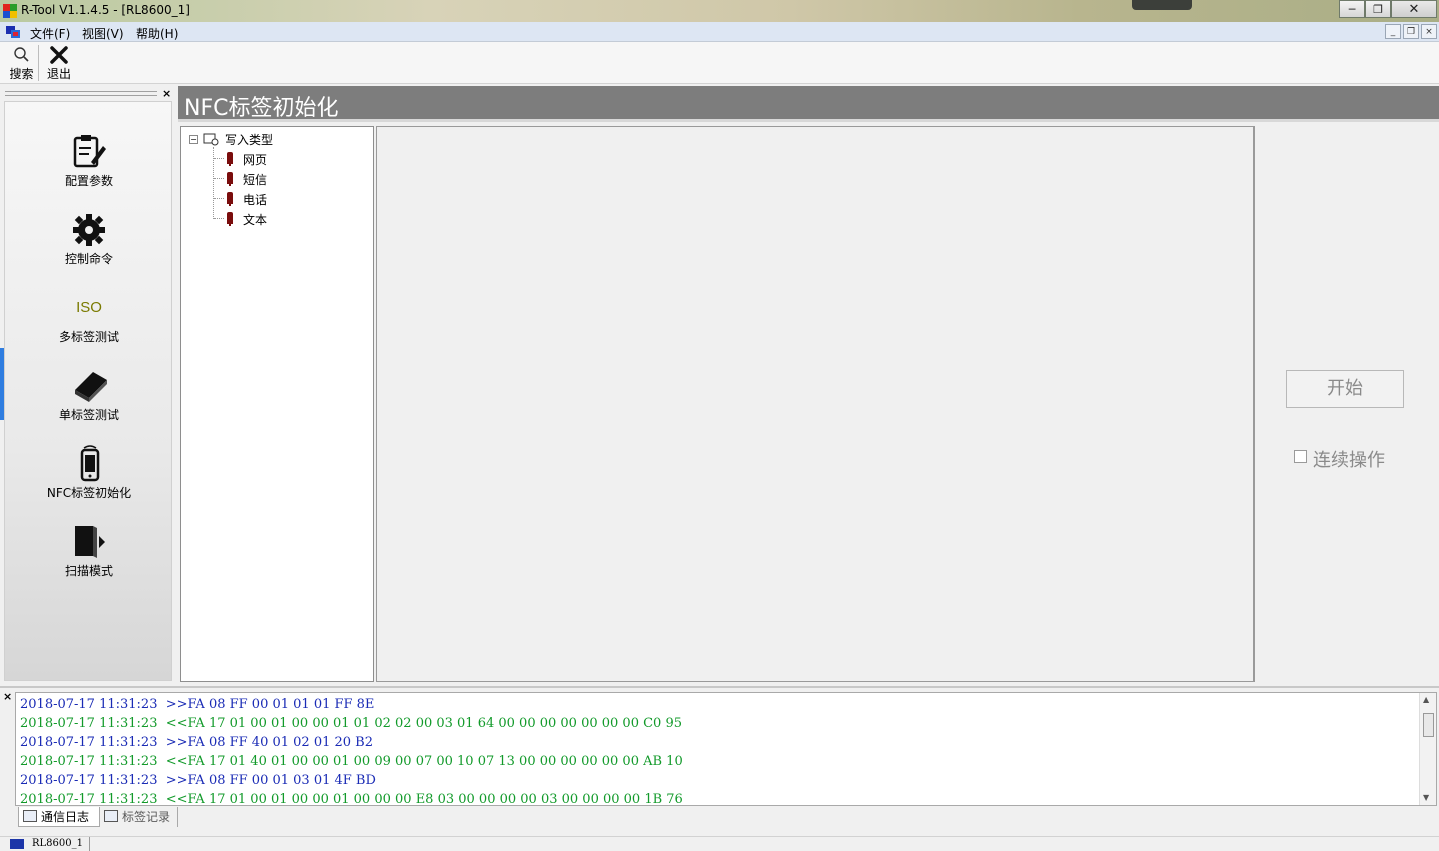 The height and width of the screenshot is (851, 1439). Describe the element at coordinates (89, 169) in the screenshot. I see `nav-item-config: 配置参数` at that location.